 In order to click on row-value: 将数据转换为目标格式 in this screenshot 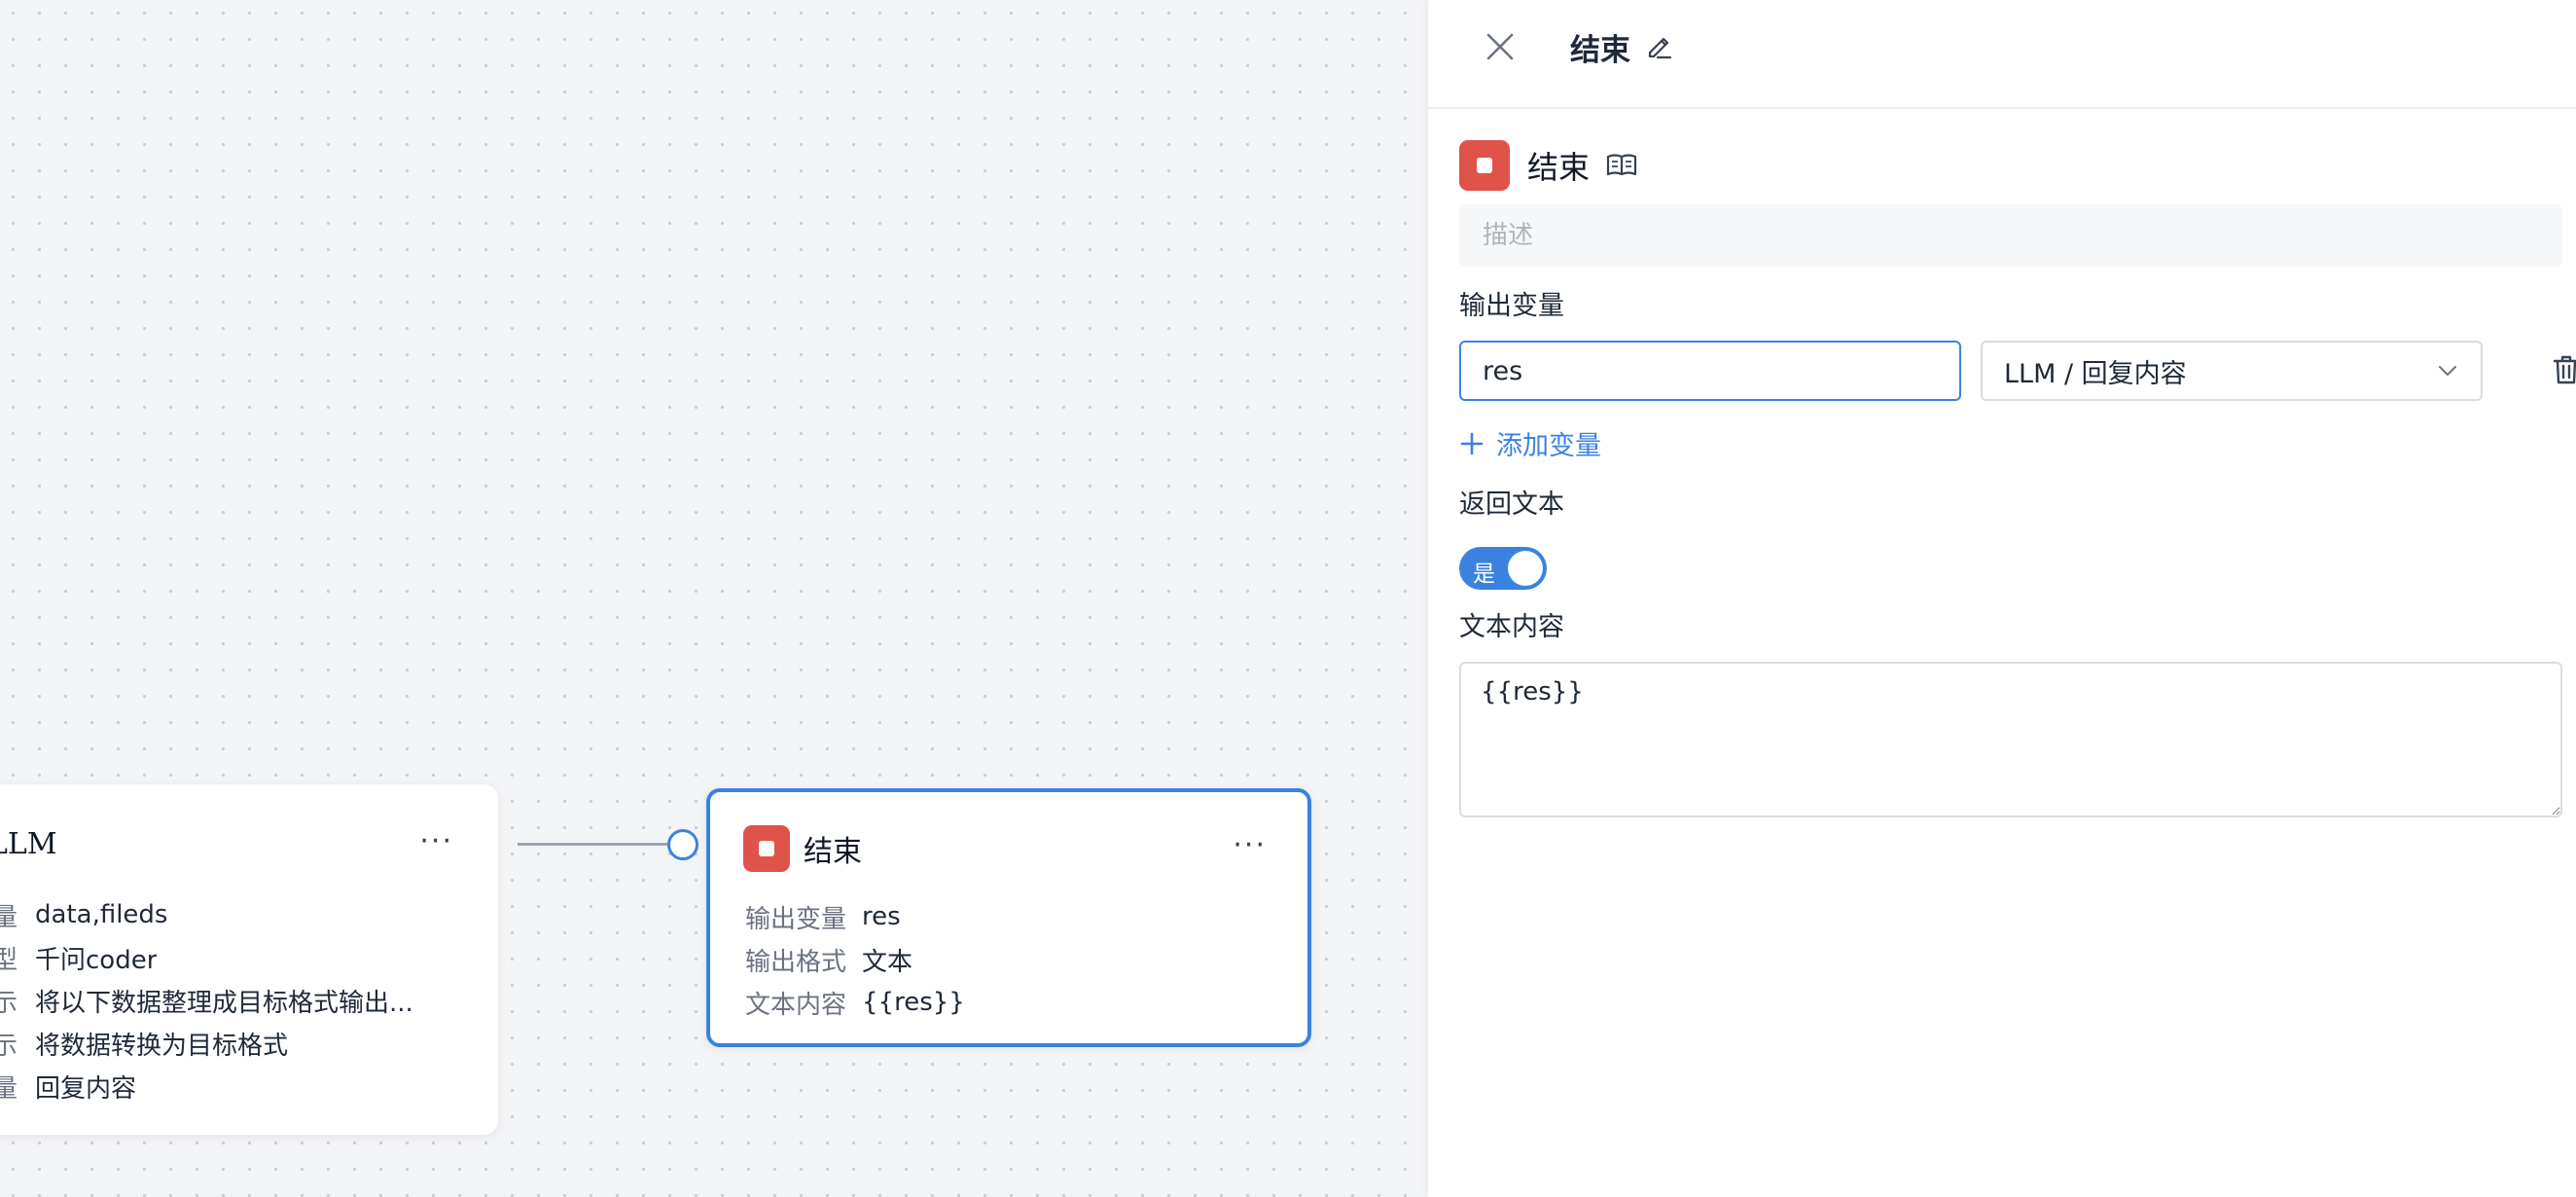, I will do `click(162, 1046)`.